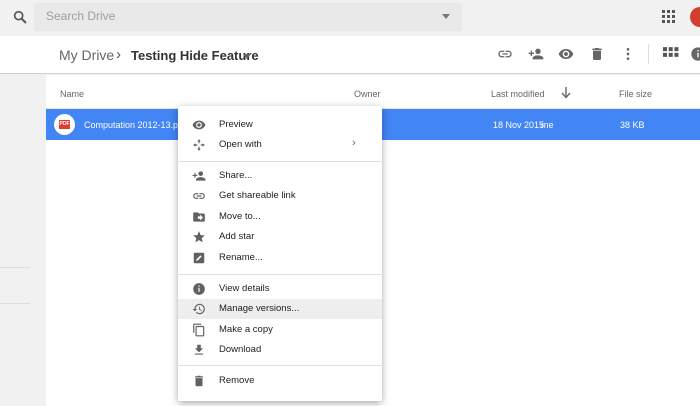 The image size is (700, 406). What do you see at coordinates (257, 195) in the screenshot?
I see `menu-item-label: Get shareable link` at bounding box center [257, 195].